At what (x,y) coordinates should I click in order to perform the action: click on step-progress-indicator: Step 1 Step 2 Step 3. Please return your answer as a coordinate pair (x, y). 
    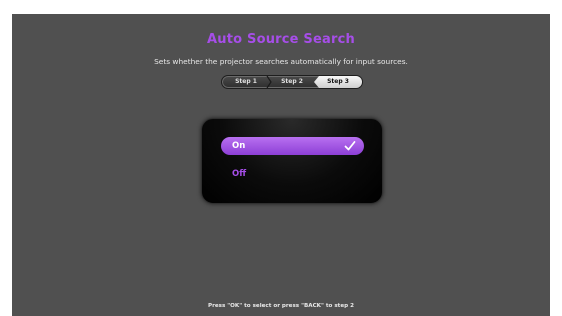
    Looking at the image, I should click on (292, 82).